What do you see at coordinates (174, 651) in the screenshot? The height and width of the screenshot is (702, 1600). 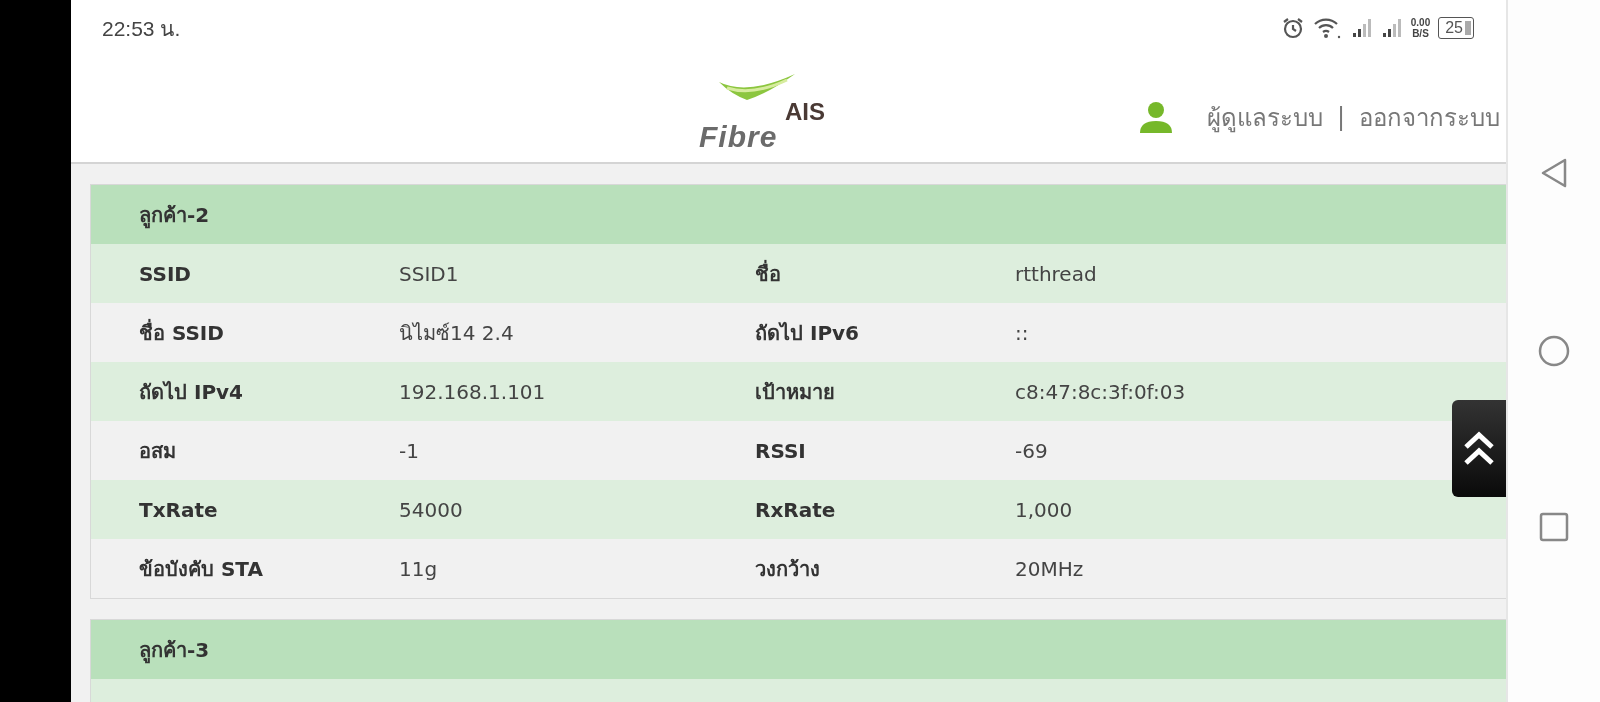 I see `client-title: ลูกค้า-3` at bounding box center [174, 651].